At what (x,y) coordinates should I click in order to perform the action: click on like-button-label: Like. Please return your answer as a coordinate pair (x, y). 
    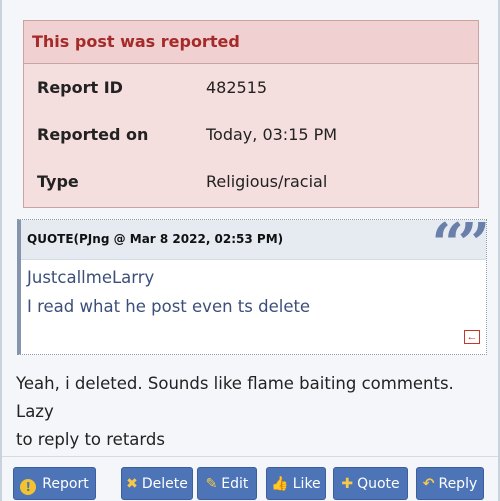
    Looking at the image, I should click on (306, 484).